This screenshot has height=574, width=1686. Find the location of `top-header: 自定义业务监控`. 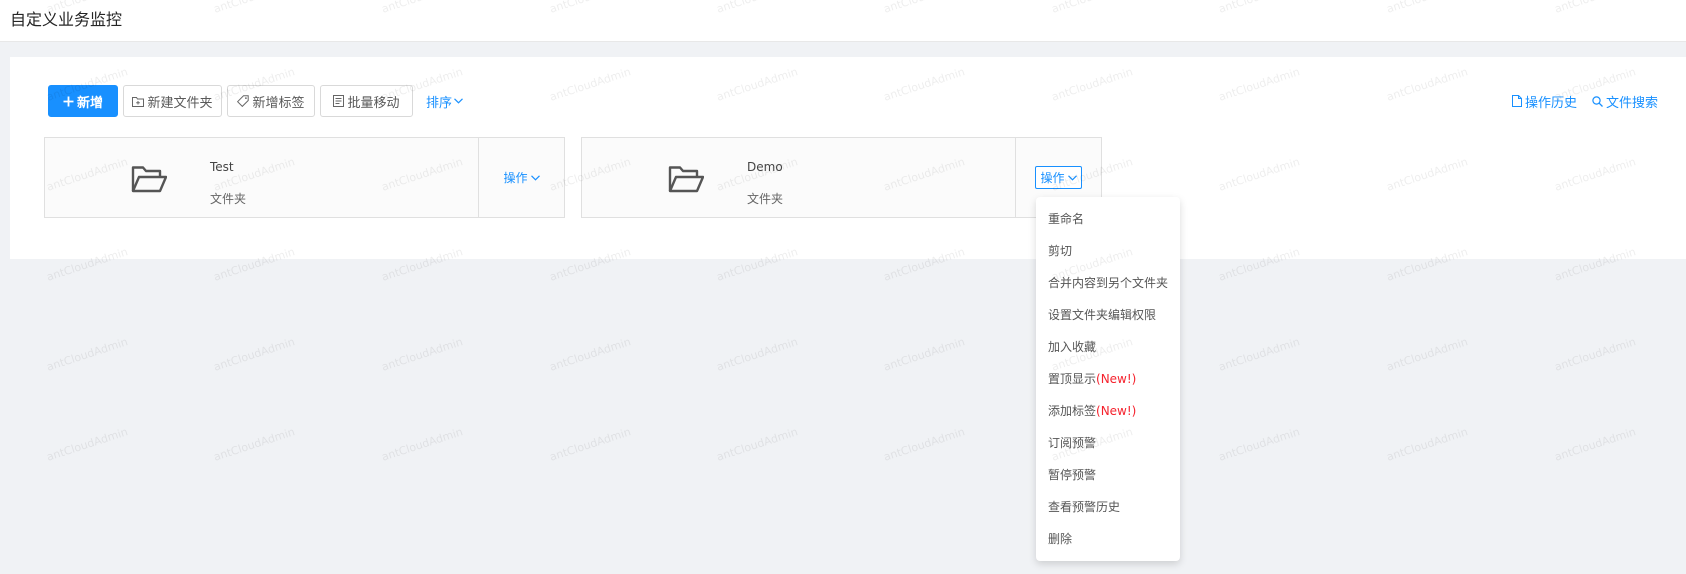

top-header: 自定义业务监控 is located at coordinates (843, 21).